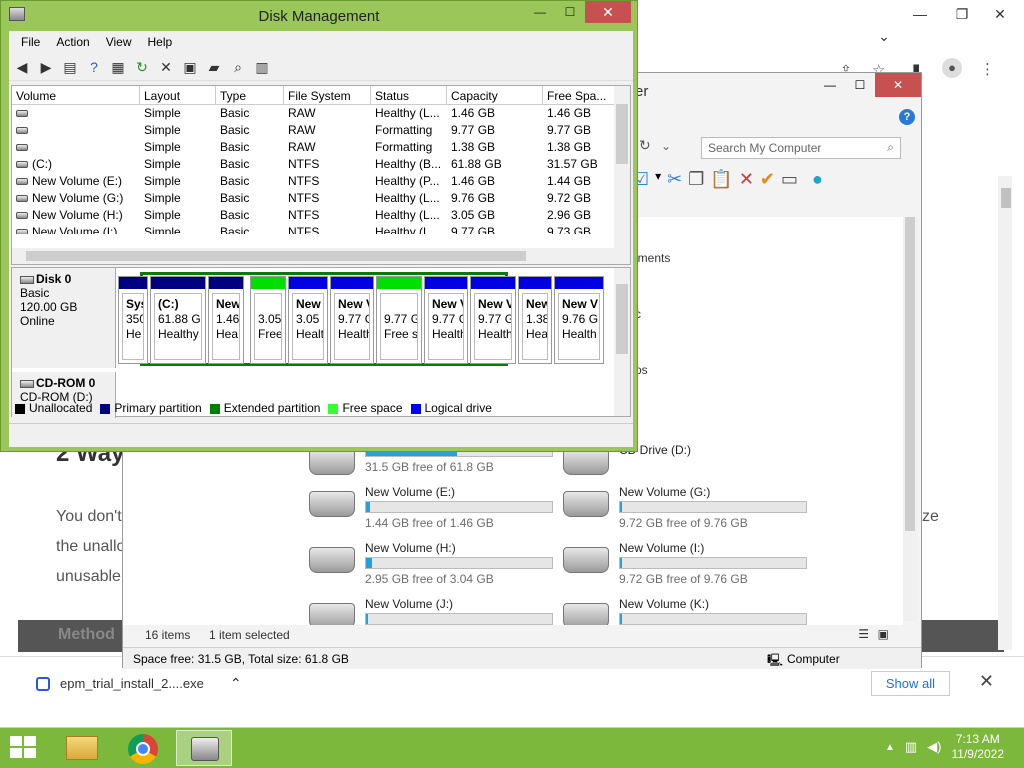  I want to click on download-item: epm_trial_install_2....exe ⌃, so click(139, 683).